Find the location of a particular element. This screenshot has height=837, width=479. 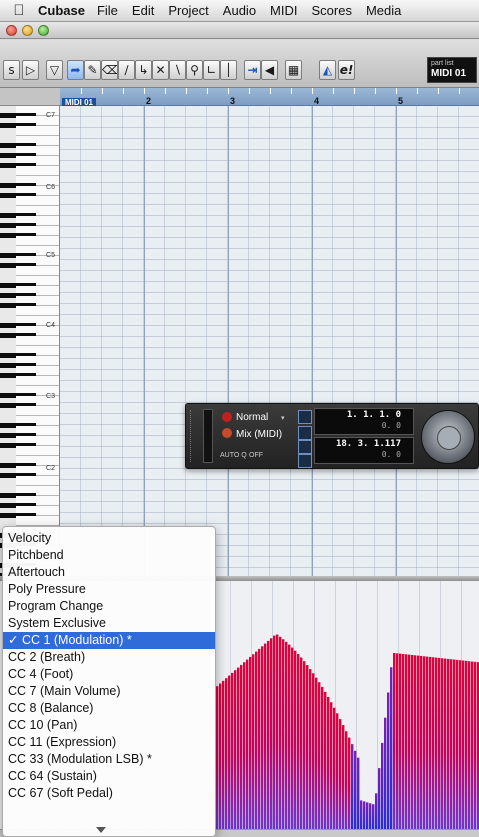

step-input-icon: ◭ is located at coordinates (327, 70).